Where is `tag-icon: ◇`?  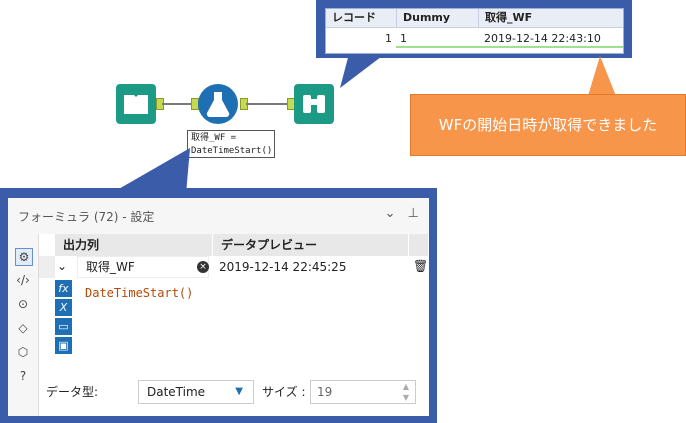 tag-icon: ◇ is located at coordinates (23, 328).